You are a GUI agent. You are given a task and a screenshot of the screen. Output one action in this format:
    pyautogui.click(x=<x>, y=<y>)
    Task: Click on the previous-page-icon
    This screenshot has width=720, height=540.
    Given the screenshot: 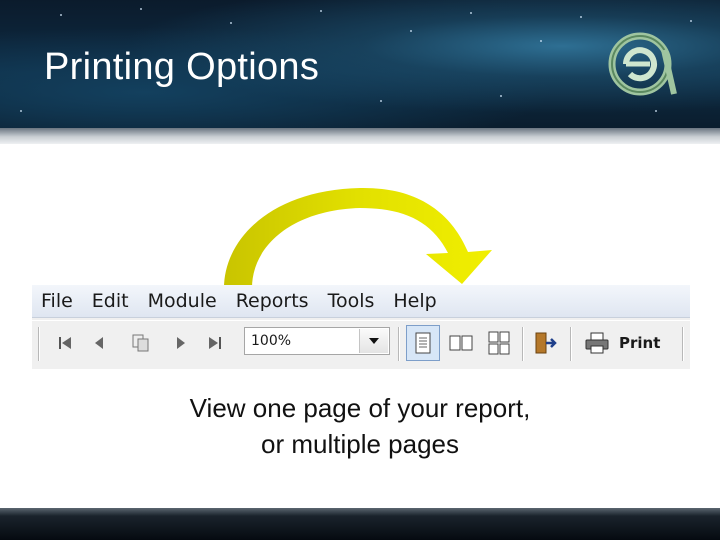 What is the action you would take?
    pyautogui.click(x=99, y=343)
    